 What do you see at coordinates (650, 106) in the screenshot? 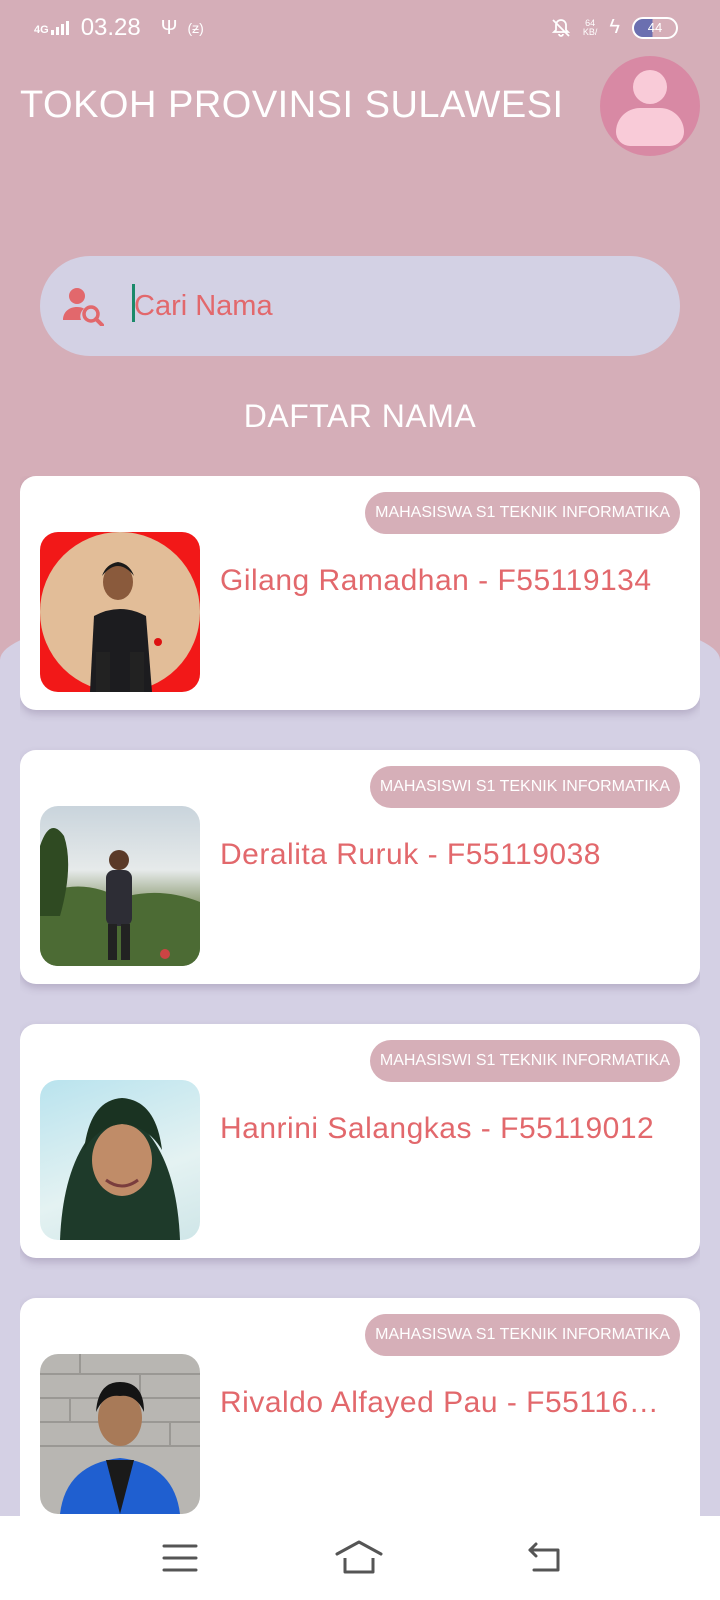
I see `profile-button` at bounding box center [650, 106].